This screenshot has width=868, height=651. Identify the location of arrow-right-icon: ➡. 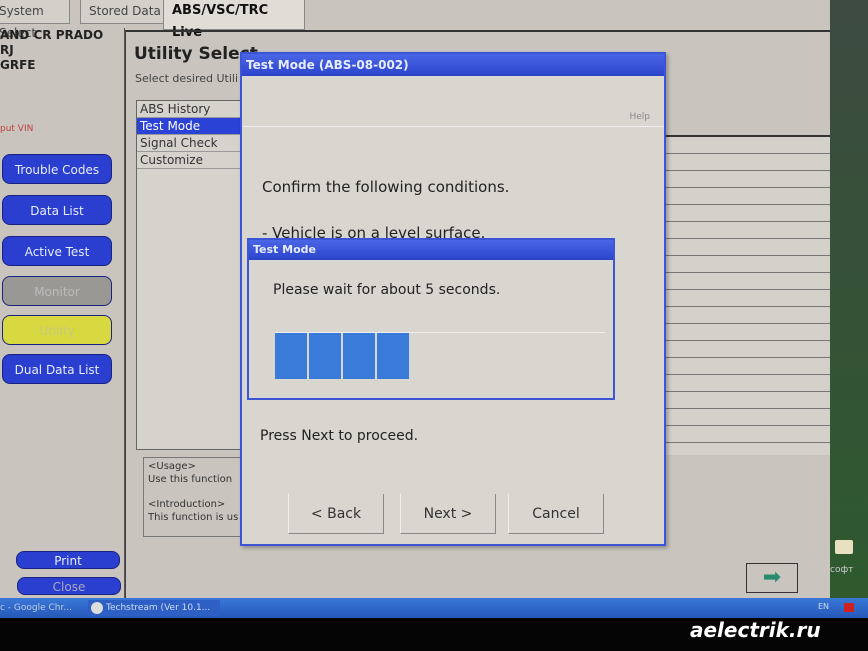
(772, 577).